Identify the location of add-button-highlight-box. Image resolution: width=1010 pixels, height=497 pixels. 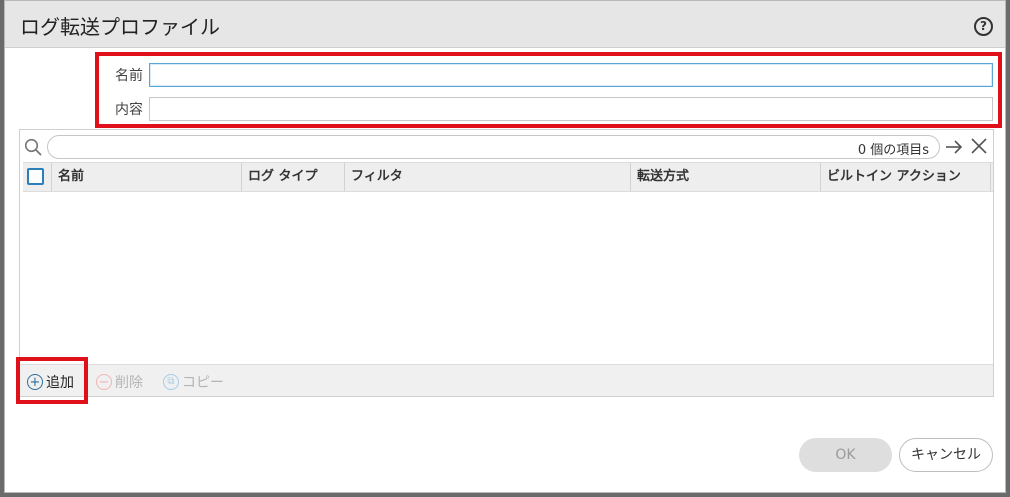
(52, 380).